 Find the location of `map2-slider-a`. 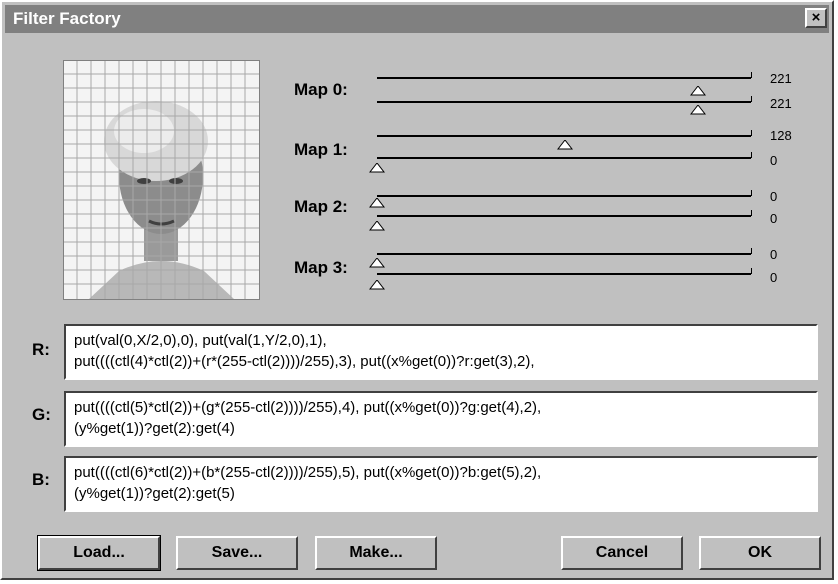

map2-slider-a is located at coordinates (564, 193).